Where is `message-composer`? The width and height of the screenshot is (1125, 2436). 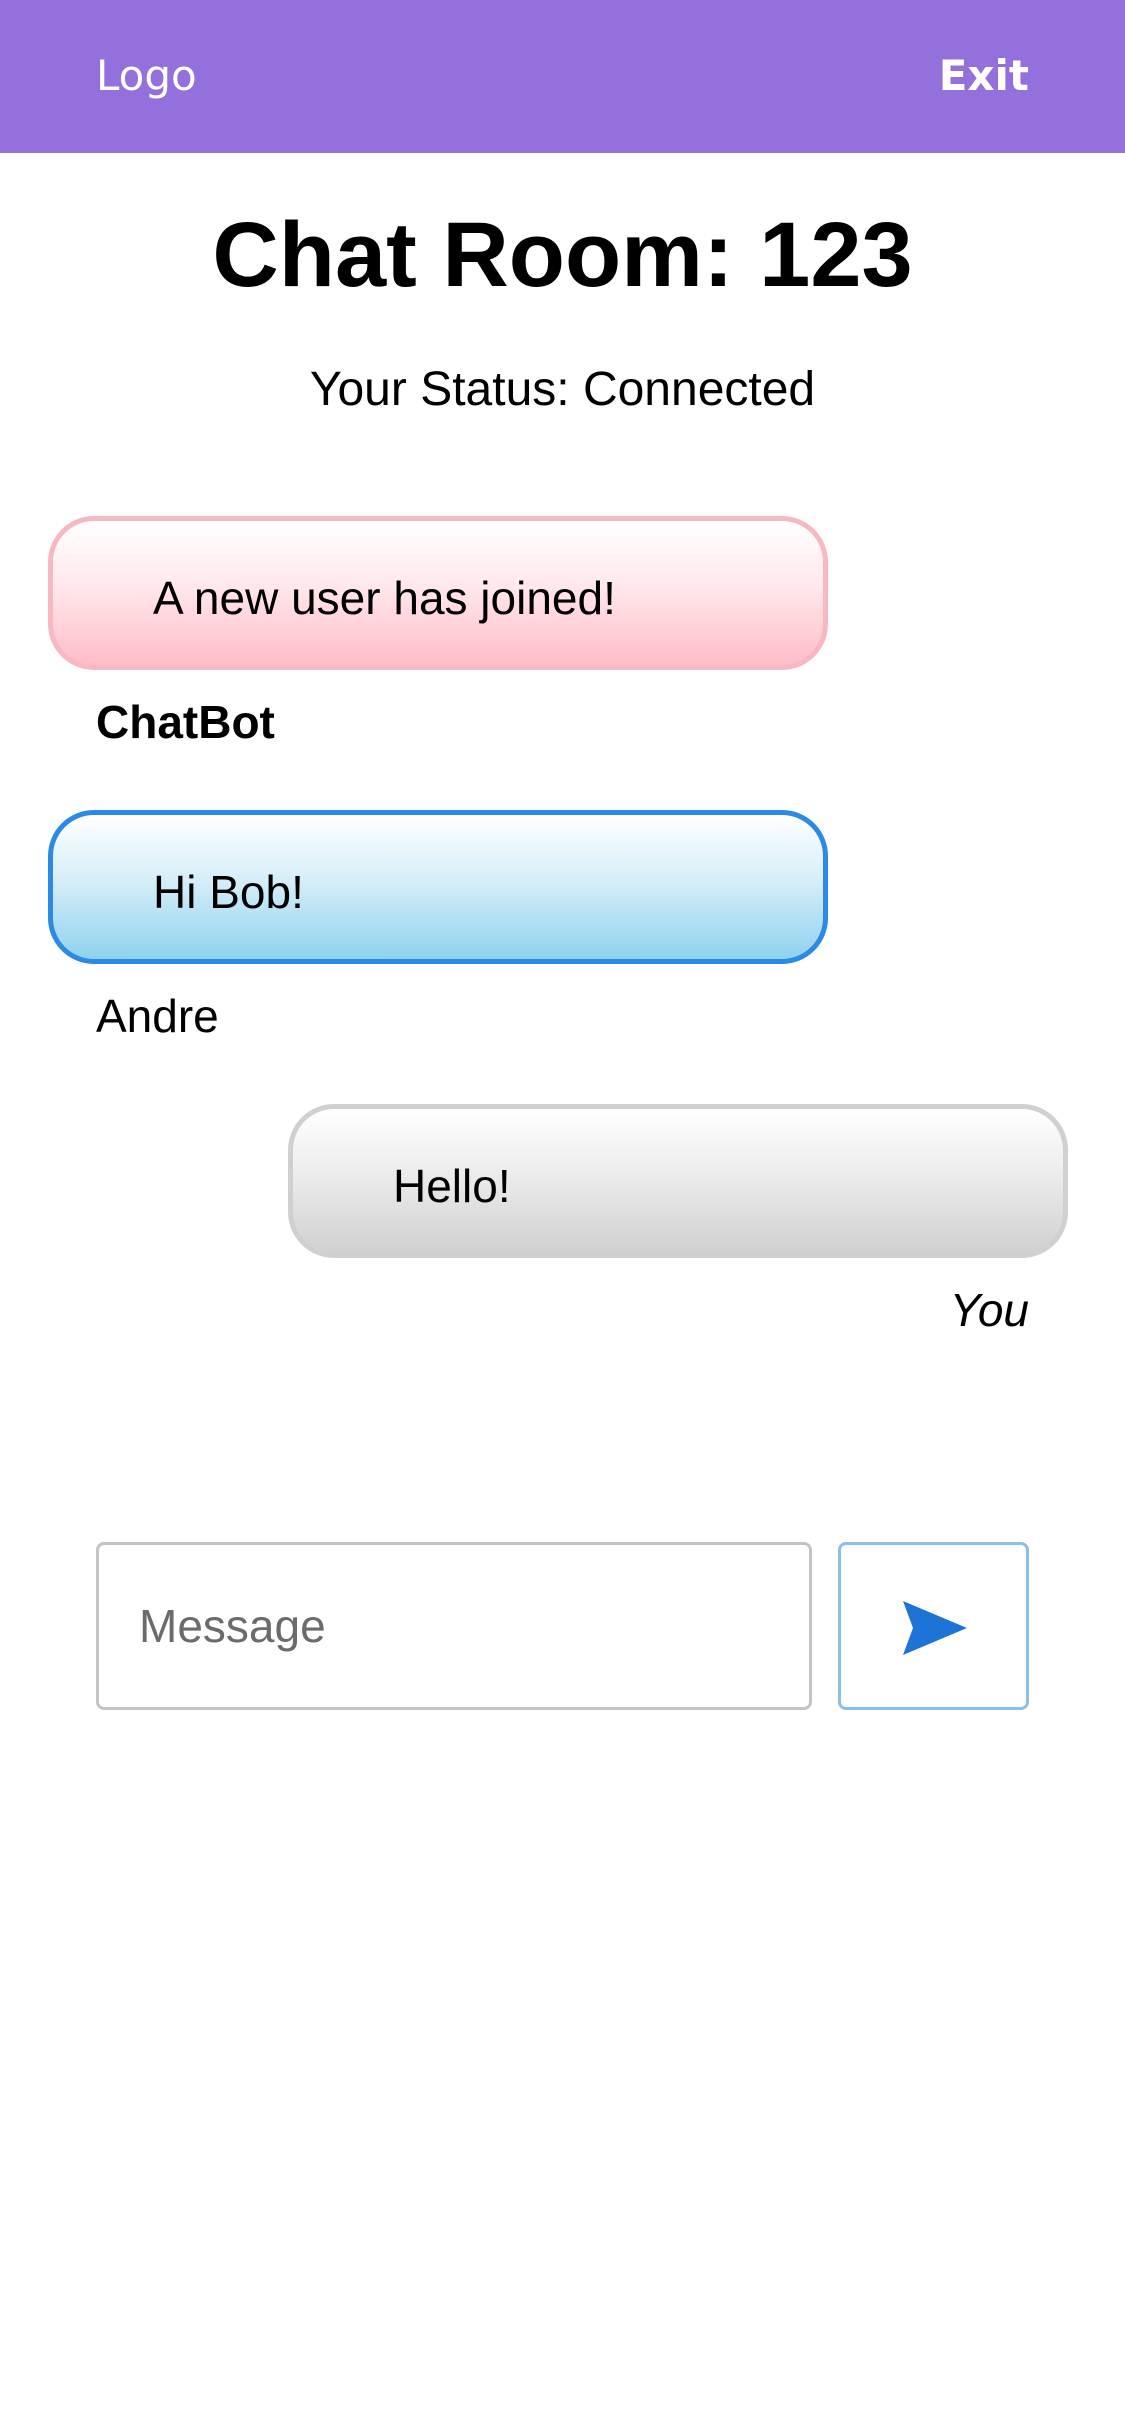
message-composer is located at coordinates (562, 1626).